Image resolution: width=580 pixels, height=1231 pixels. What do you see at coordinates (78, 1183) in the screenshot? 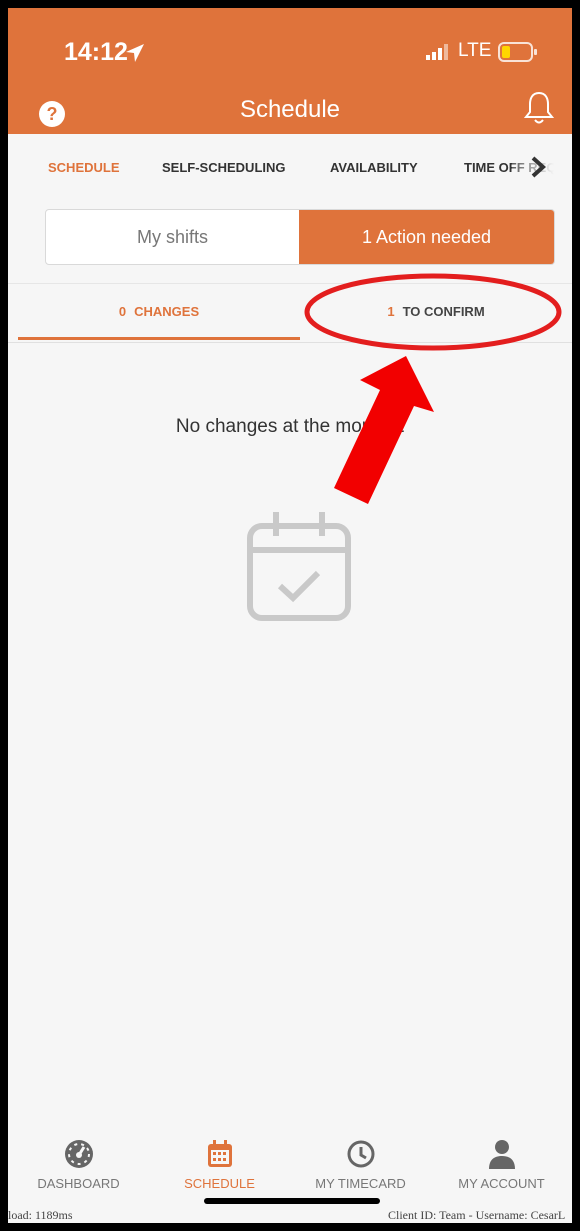
I see `nav-dashboard-label: DASHBOARD` at bounding box center [78, 1183].